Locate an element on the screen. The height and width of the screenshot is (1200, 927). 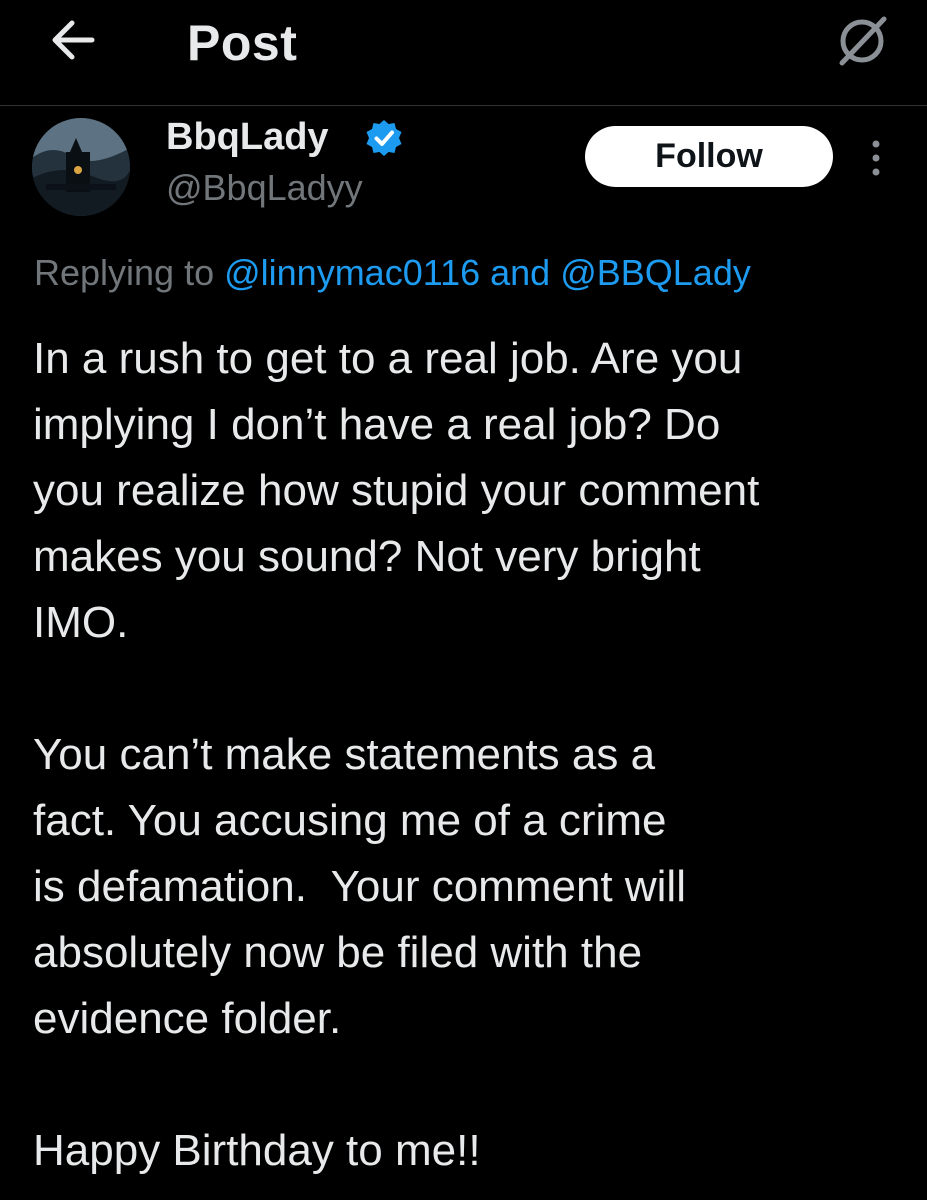
back-button is located at coordinates (74, 40).